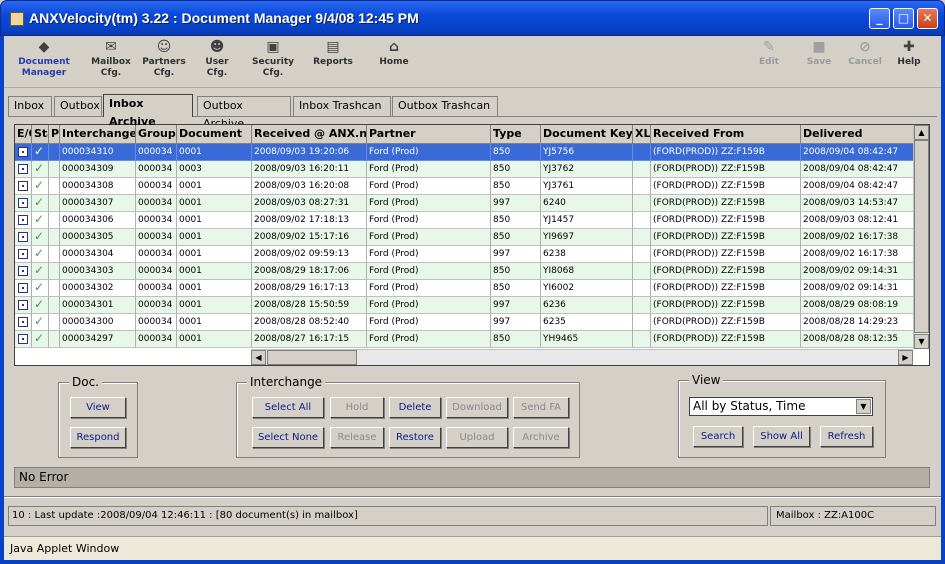  Describe the element at coordinates (879, 18) in the screenshot. I see `minimize-button: _` at that location.